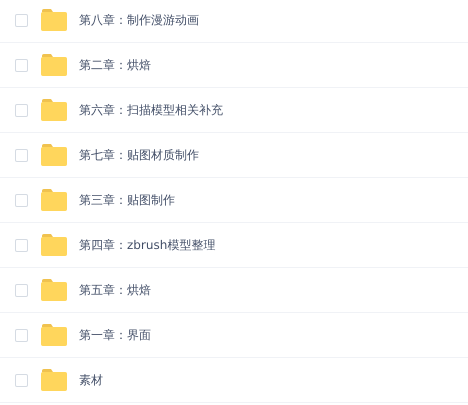 This screenshot has height=405, width=468. What do you see at coordinates (115, 335) in the screenshot?
I see `folder-name: 第一章：界面` at bounding box center [115, 335].